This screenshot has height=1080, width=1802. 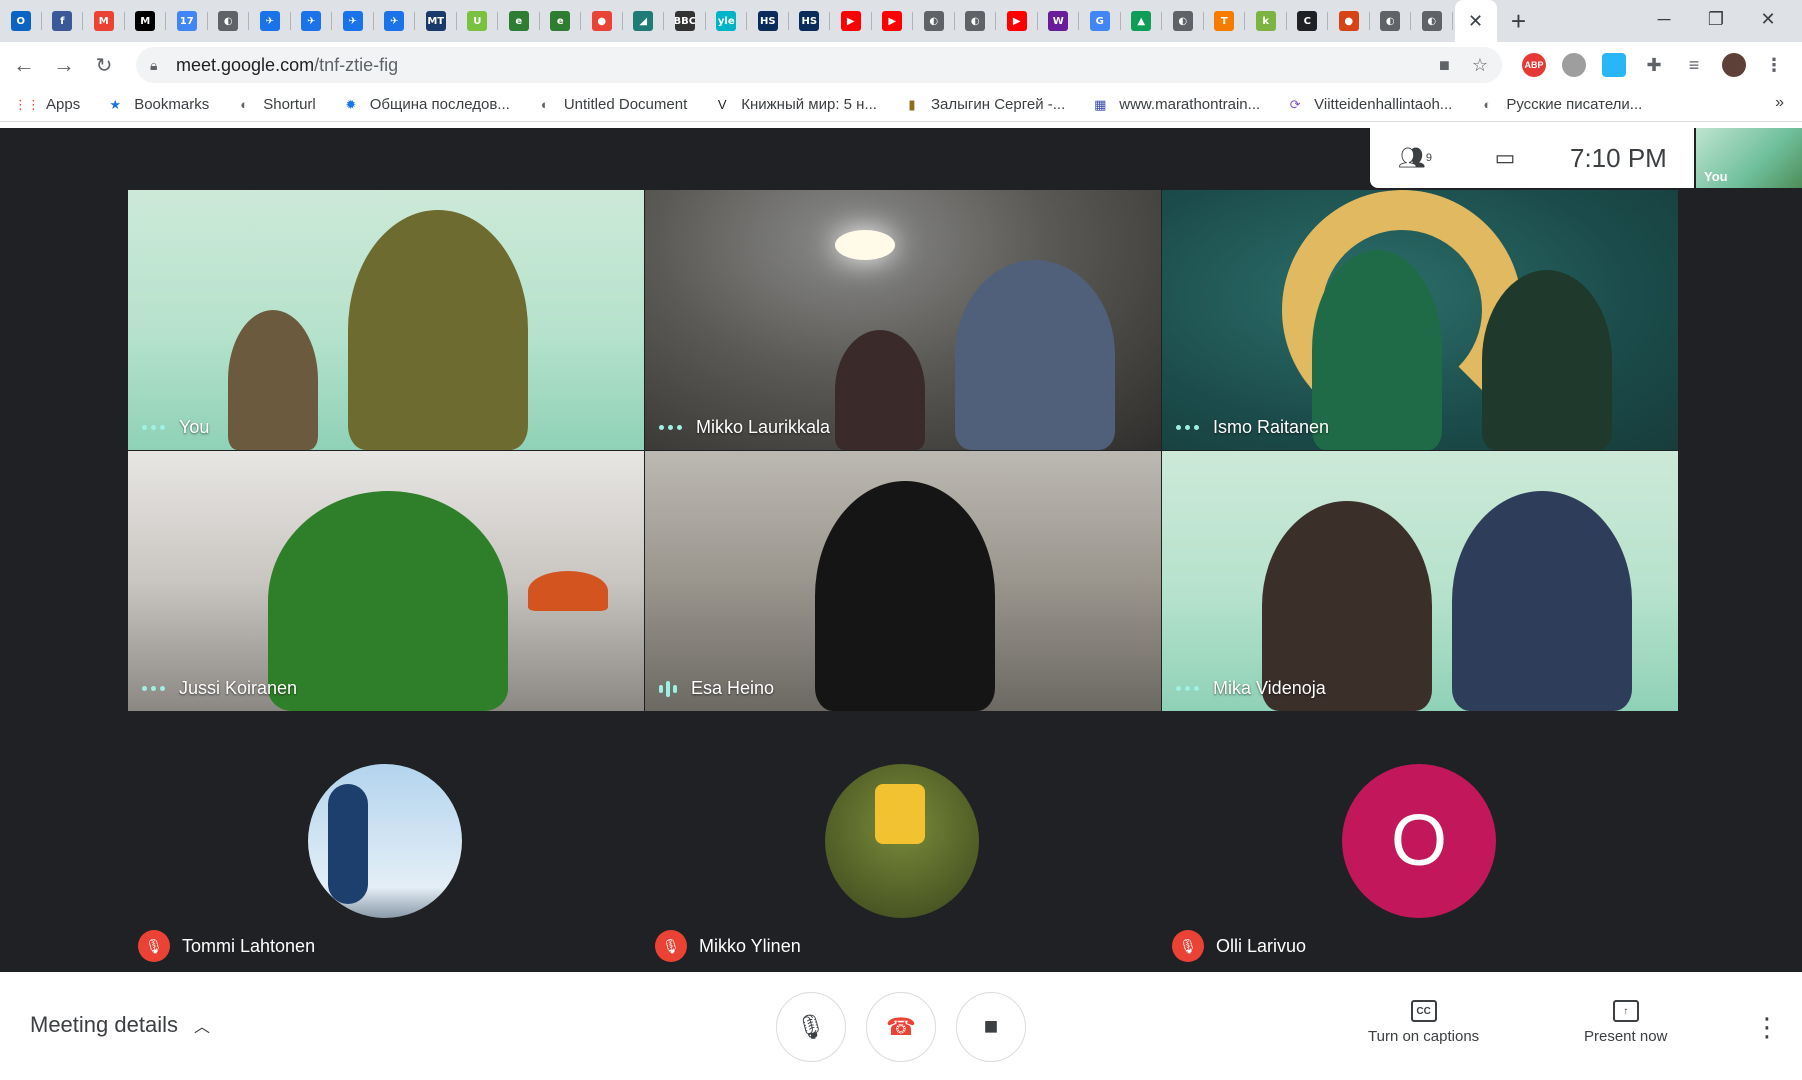 What do you see at coordinates (353, 21) in the screenshot?
I see `tab-kiwi3: ✈` at bounding box center [353, 21].